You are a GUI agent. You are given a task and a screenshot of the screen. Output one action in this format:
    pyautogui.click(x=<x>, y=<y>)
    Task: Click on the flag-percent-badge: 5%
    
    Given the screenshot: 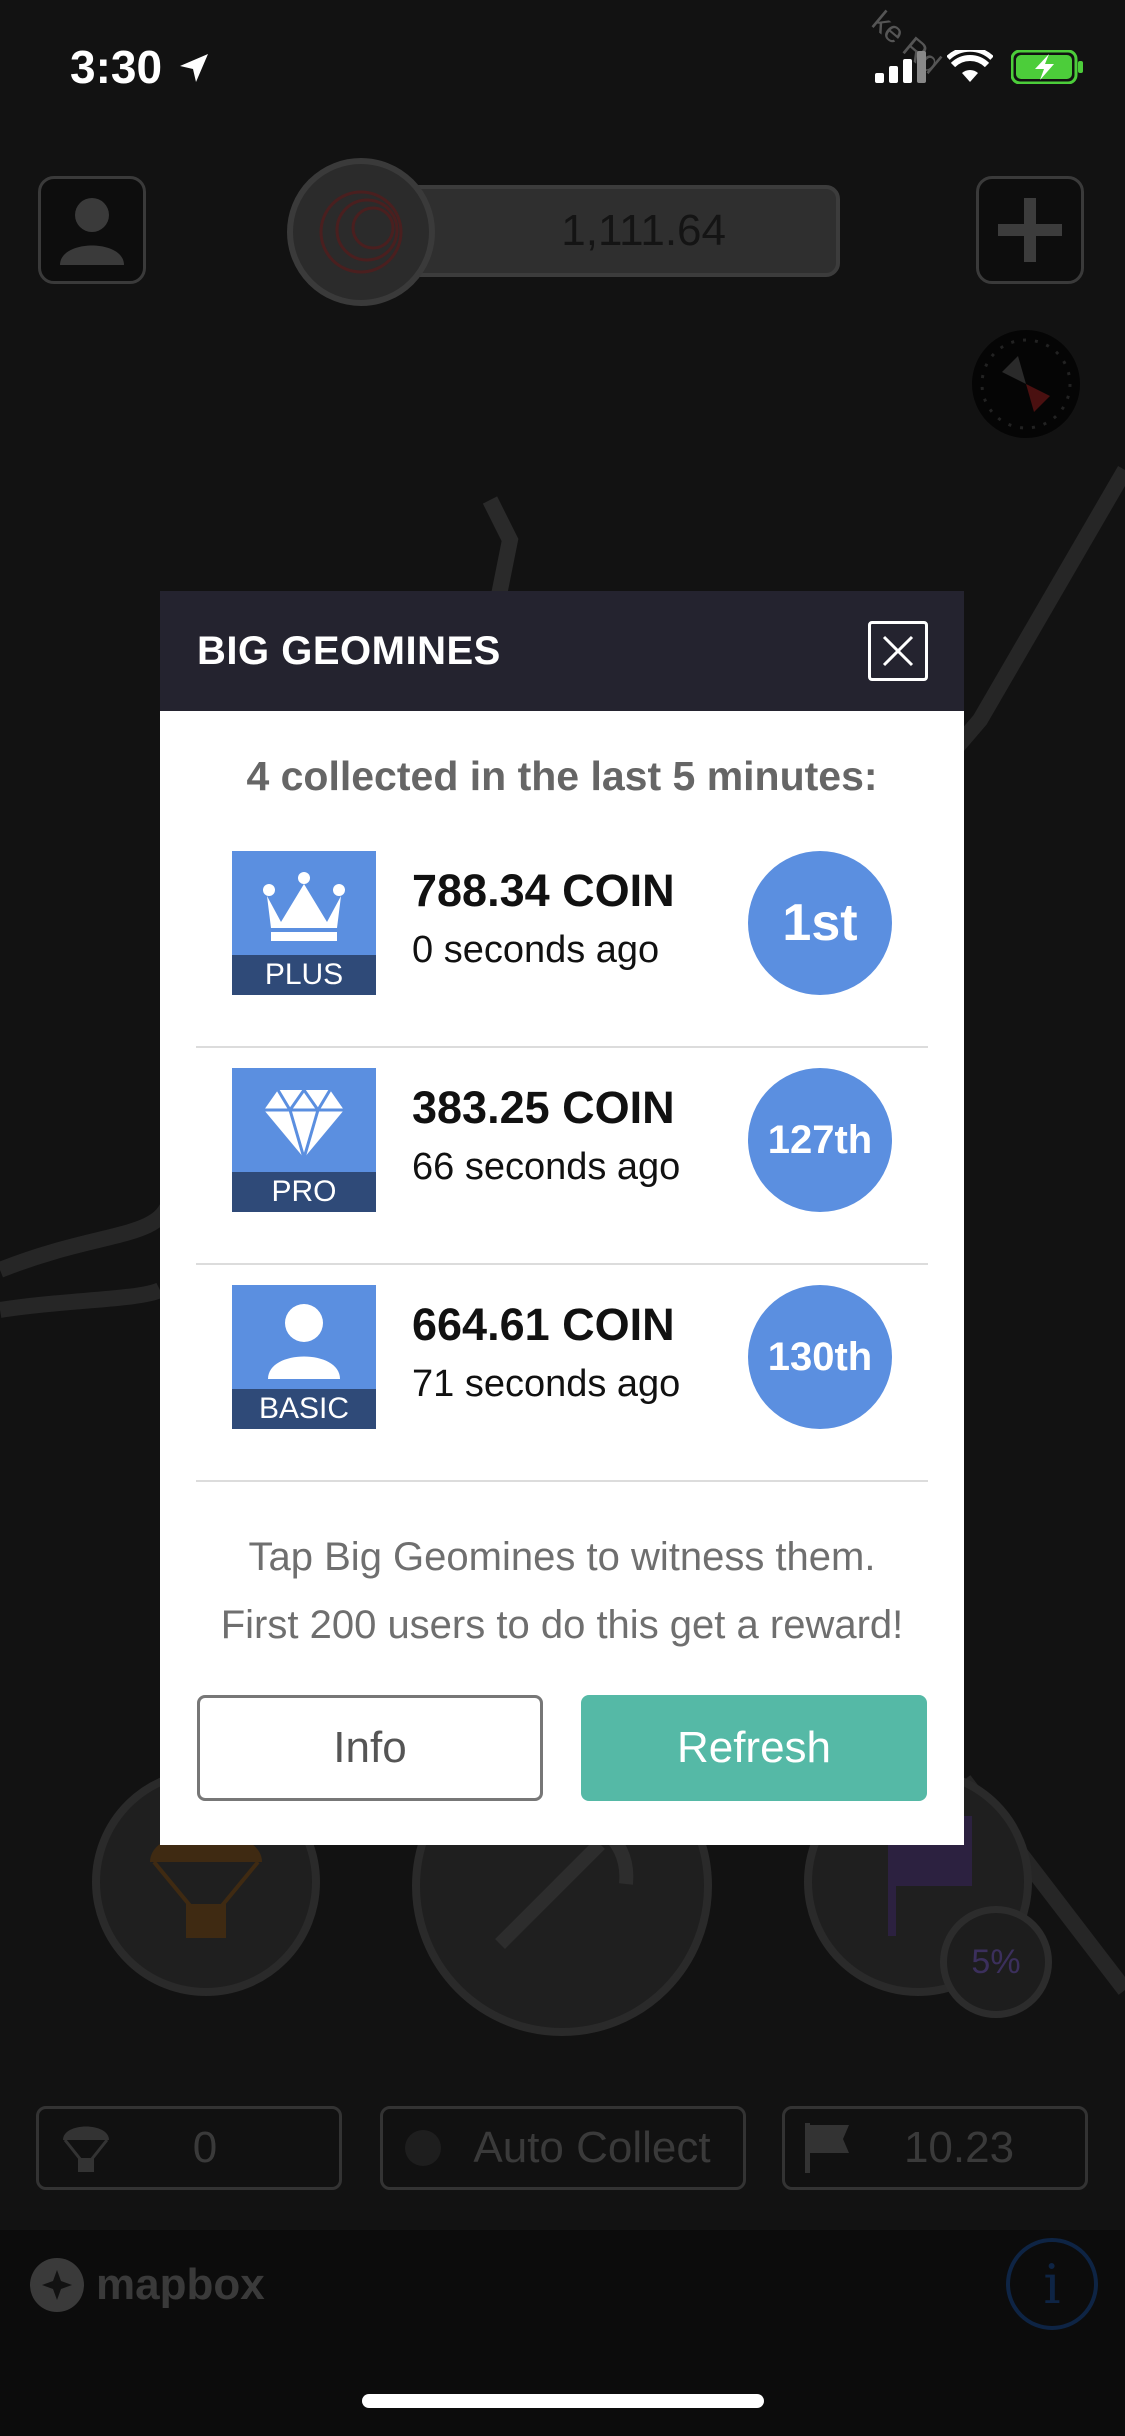 What is the action you would take?
    pyautogui.click(x=996, y=1962)
    